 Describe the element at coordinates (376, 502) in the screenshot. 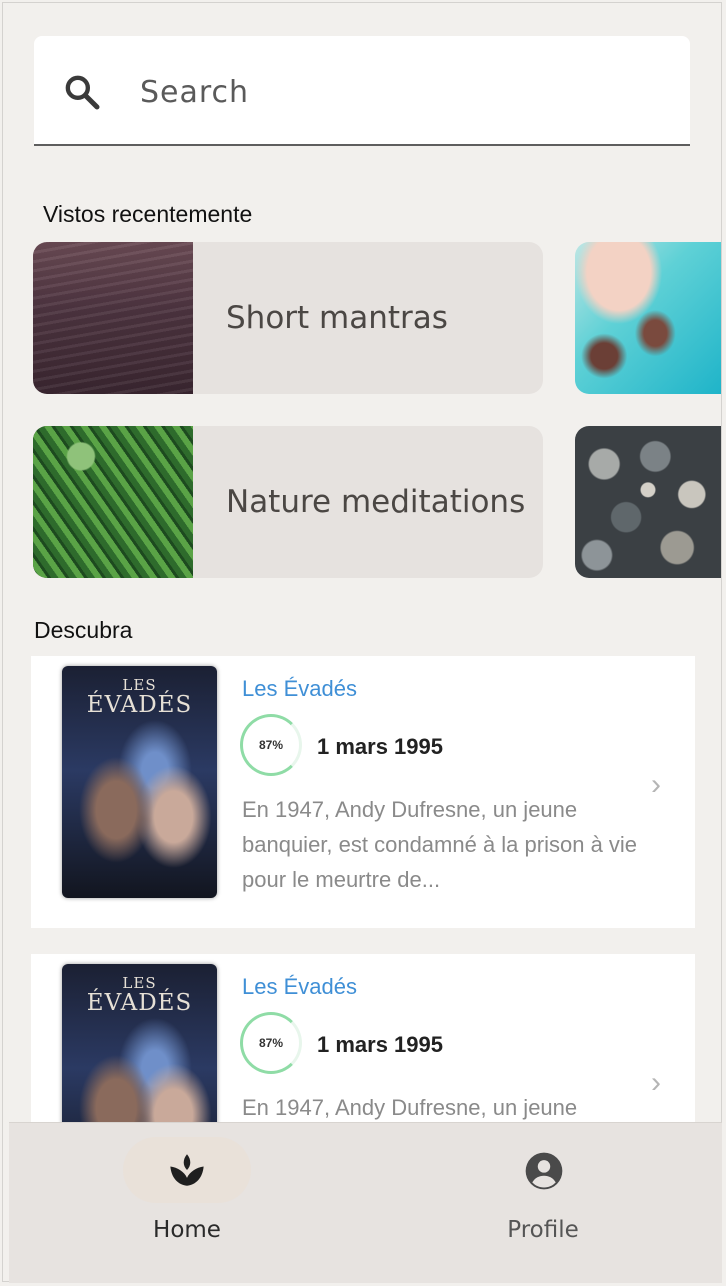

I see `recent-card-label: Nature meditations` at that location.